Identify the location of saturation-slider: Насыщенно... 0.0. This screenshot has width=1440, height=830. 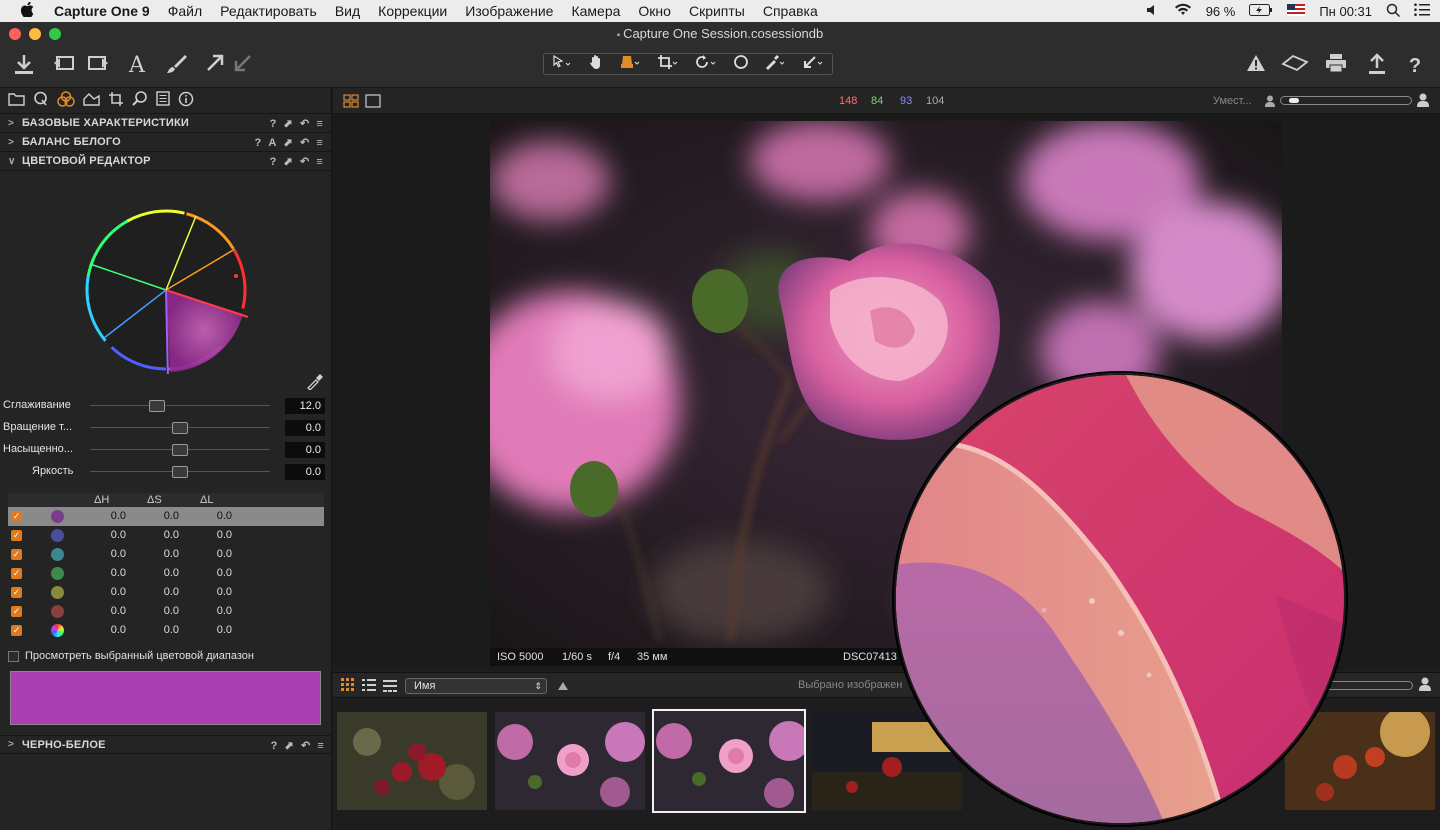
(166, 450).